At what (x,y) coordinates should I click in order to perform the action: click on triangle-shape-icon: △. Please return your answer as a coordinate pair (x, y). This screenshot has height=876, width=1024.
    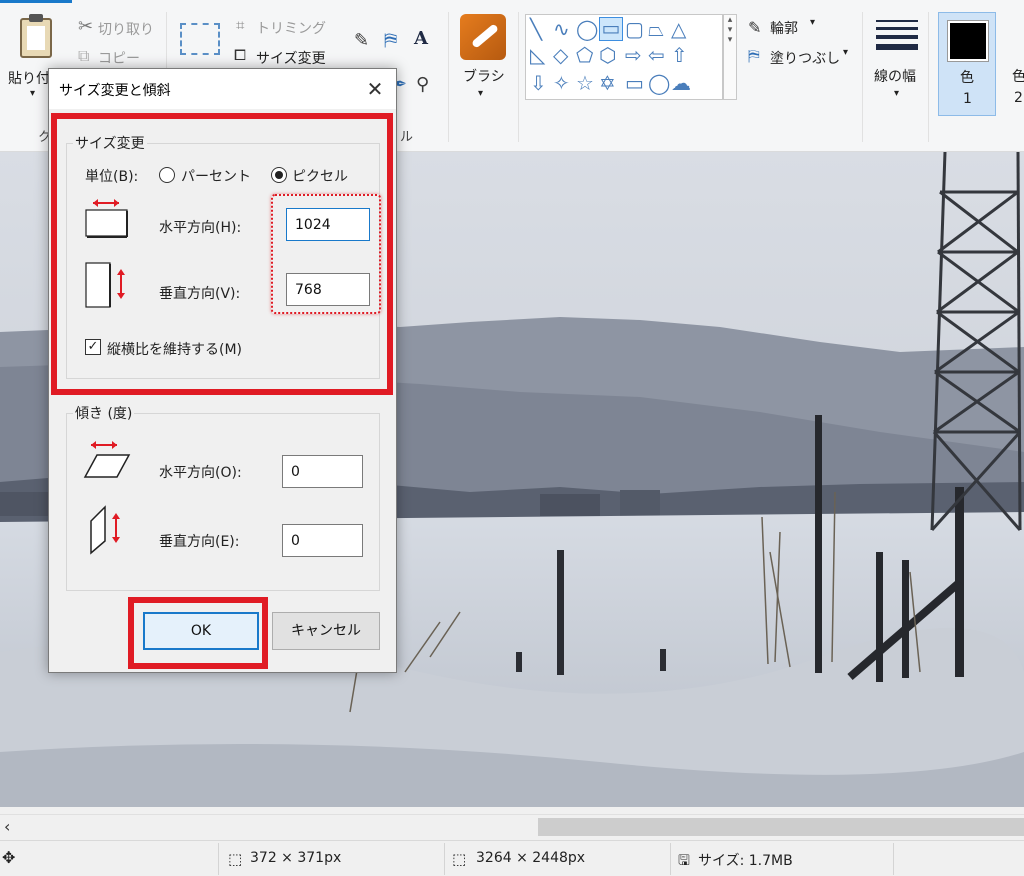
    Looking at the image, I should click on (678, 29).